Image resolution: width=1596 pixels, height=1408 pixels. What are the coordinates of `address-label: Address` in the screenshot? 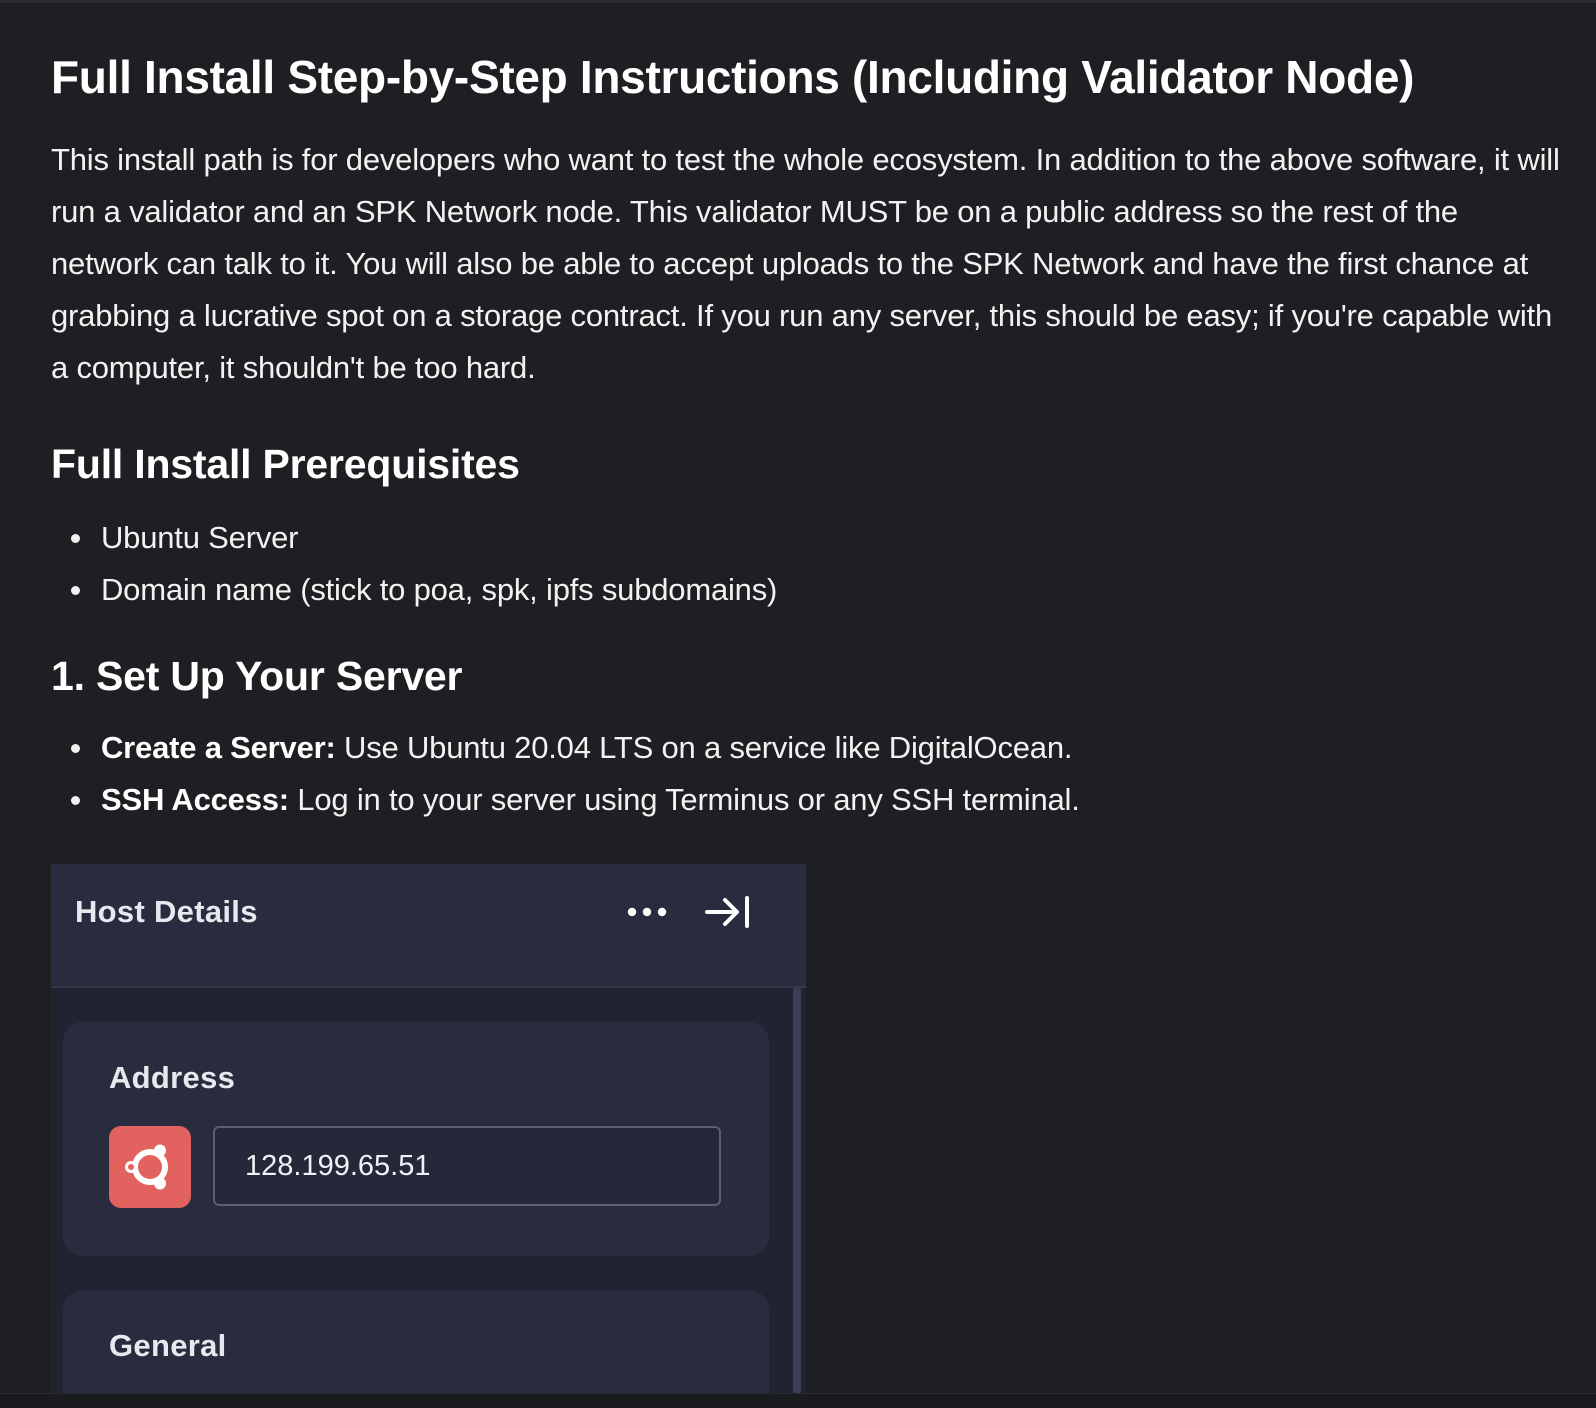 It's located at (172, 1077).